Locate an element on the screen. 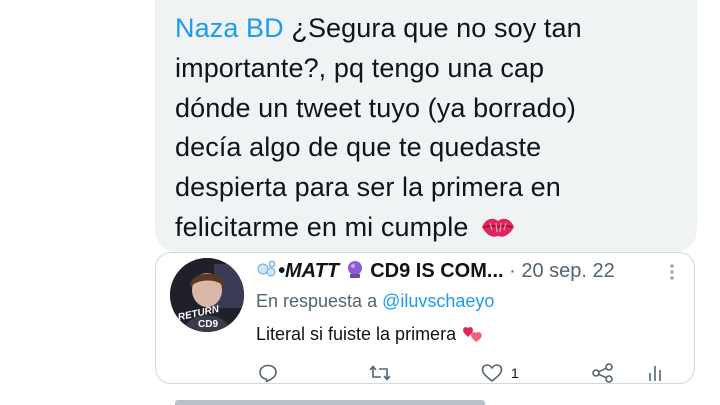  analytics-icon is located at coordinates (655, 373).